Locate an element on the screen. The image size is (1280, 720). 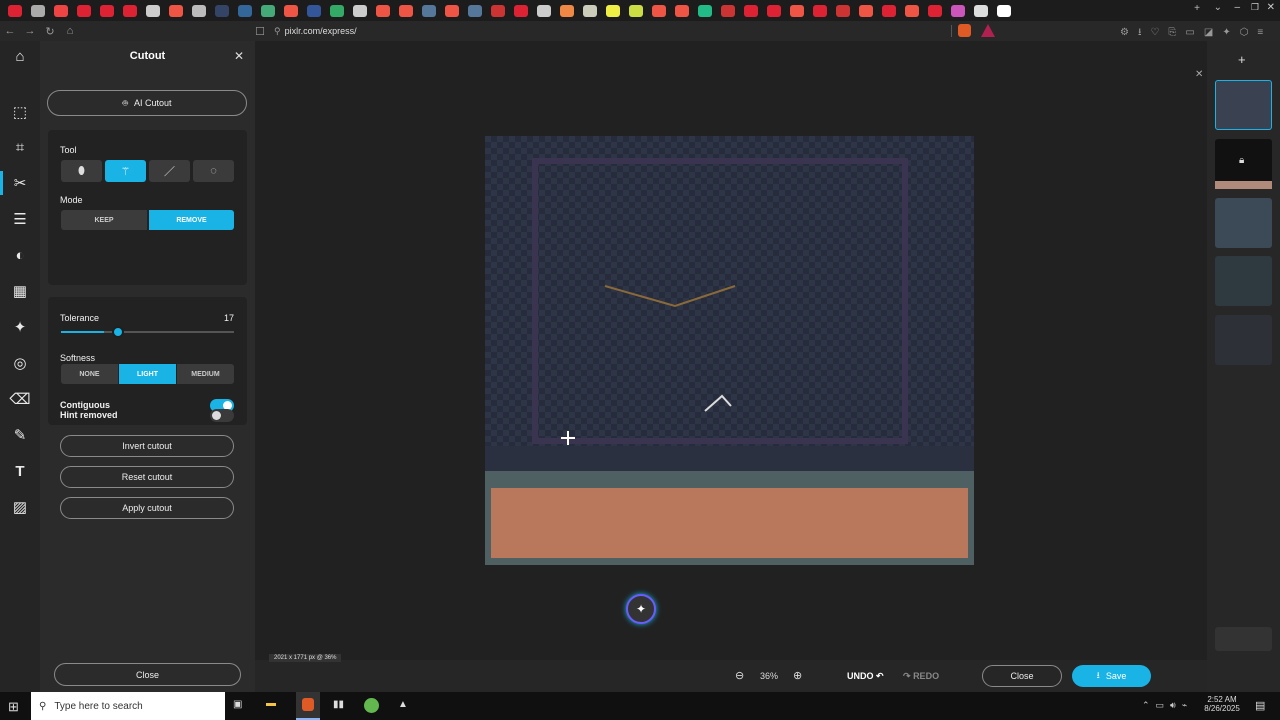
tool-lasso-button: ◌ is located at coordinates (213, 171).